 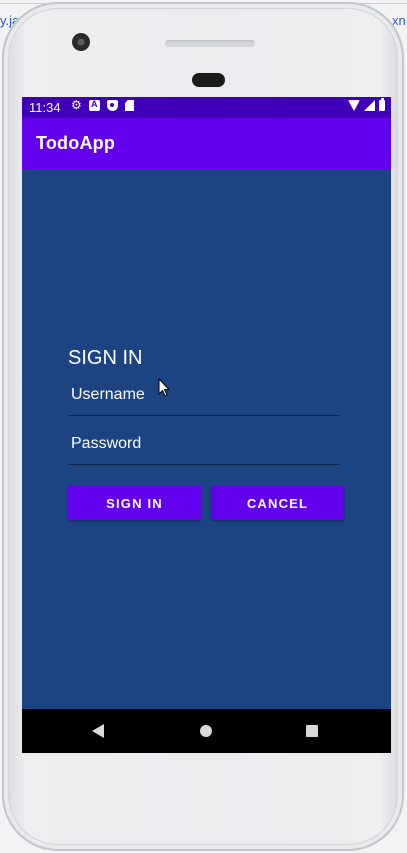 What do you see at coordinates (206, 143) in the screenshot?
I see `app-bar: TodoApp` at bounding box center [206, 143].